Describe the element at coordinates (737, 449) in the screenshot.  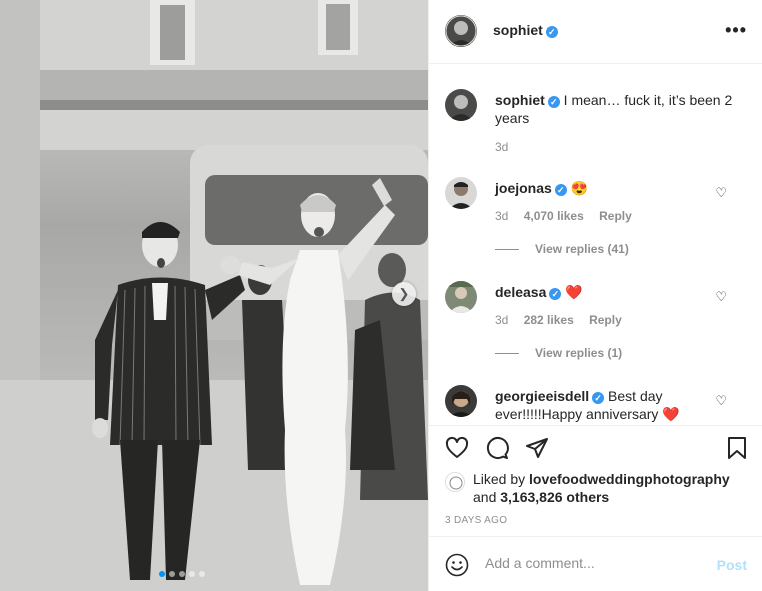
I see `bookmark-icon` at that location.